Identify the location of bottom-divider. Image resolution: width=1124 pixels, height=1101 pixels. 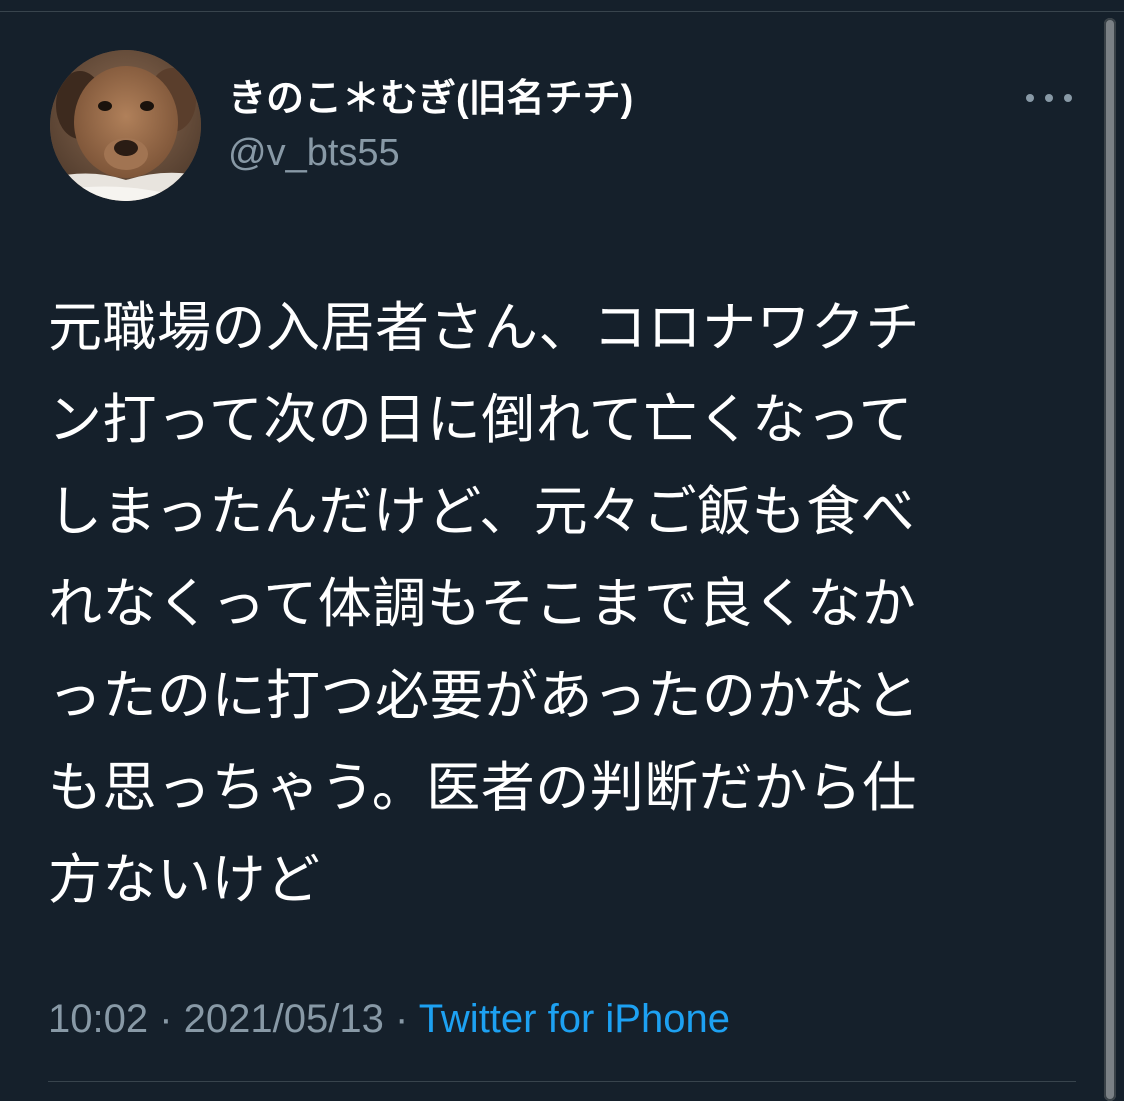
(562, 1081).